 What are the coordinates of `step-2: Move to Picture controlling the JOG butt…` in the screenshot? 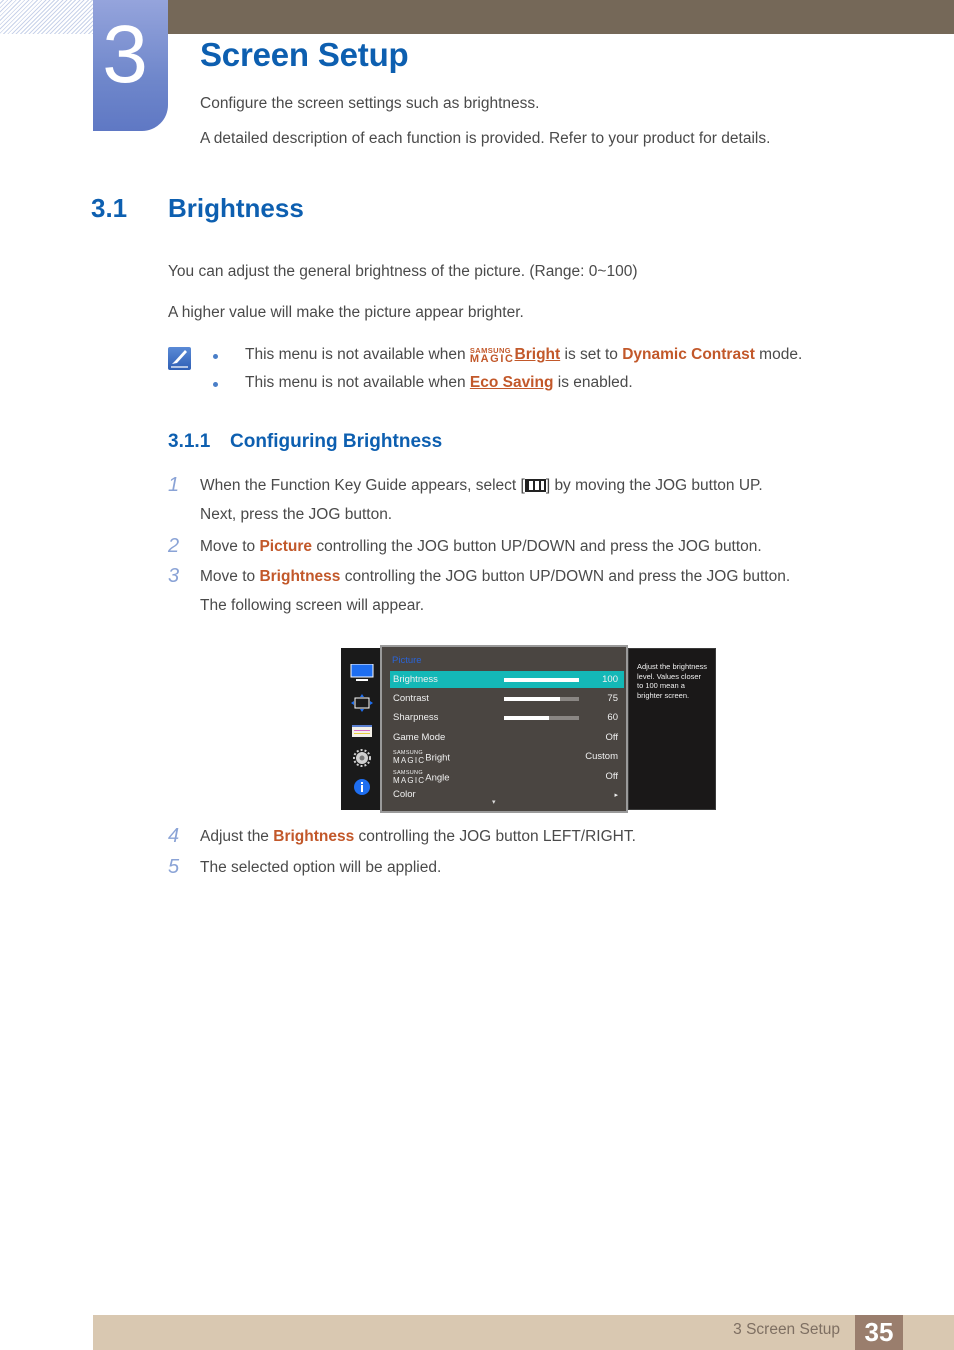 It's located at (481, 546).